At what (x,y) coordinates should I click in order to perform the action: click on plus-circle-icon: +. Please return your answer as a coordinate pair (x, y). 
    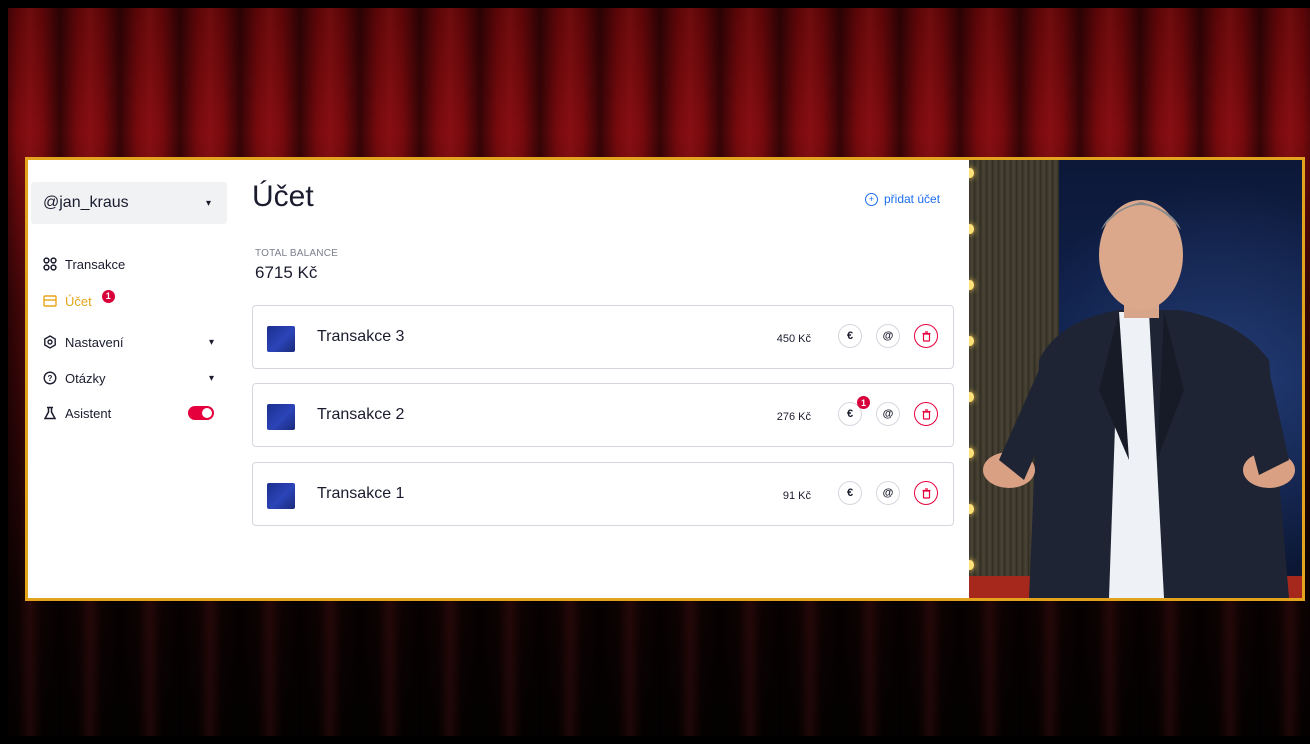
    Looking at the image, I should click on (871, 199).